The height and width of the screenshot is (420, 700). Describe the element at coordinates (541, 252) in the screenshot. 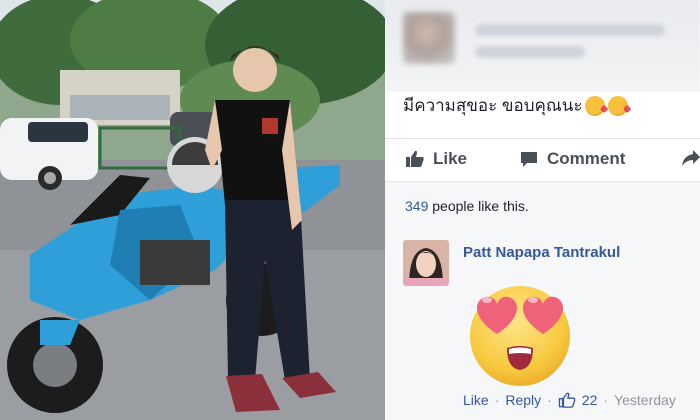

I see `commenter-name: Patt Napapa Tantrakul` at that location.